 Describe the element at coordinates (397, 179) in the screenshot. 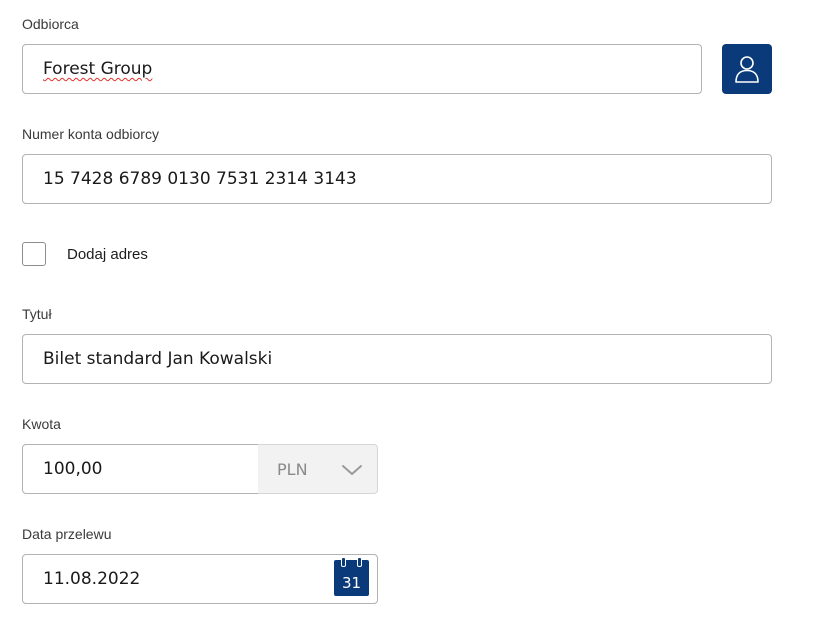

I see `account-number-input: 15 7428 6789 0130 7531 2314 3143` at that location.